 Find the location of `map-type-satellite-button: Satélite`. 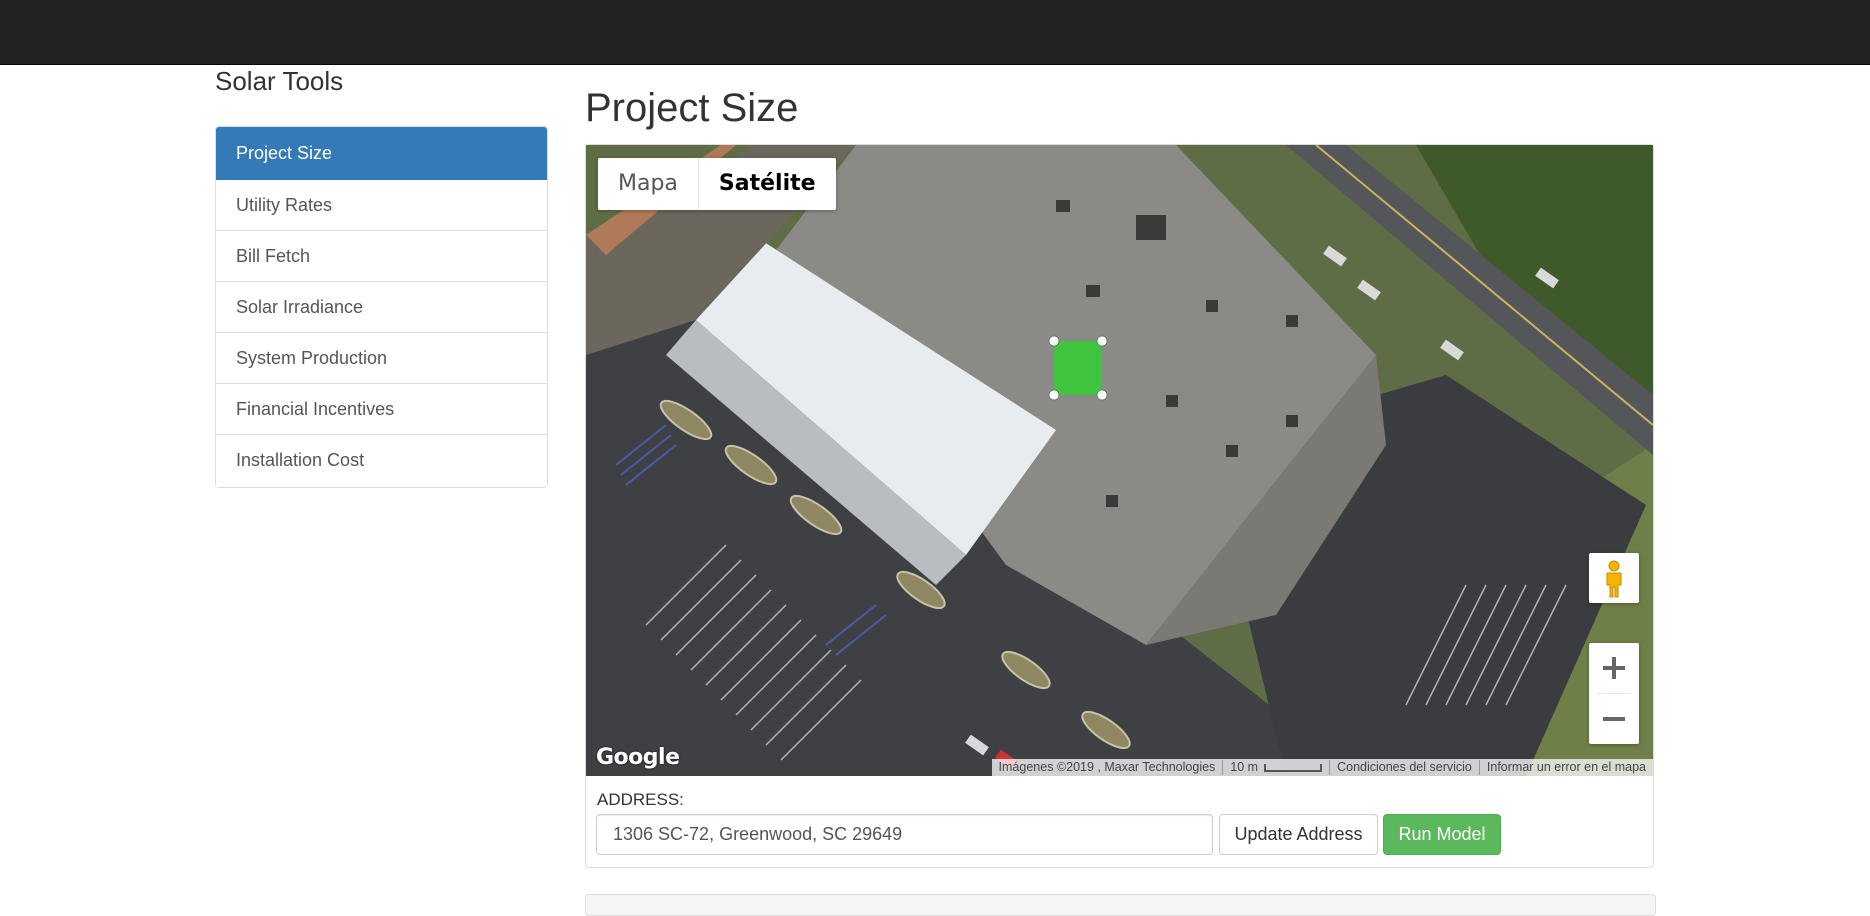

map-type-satellite-button: Satélite is located at coordinates (767, 184).